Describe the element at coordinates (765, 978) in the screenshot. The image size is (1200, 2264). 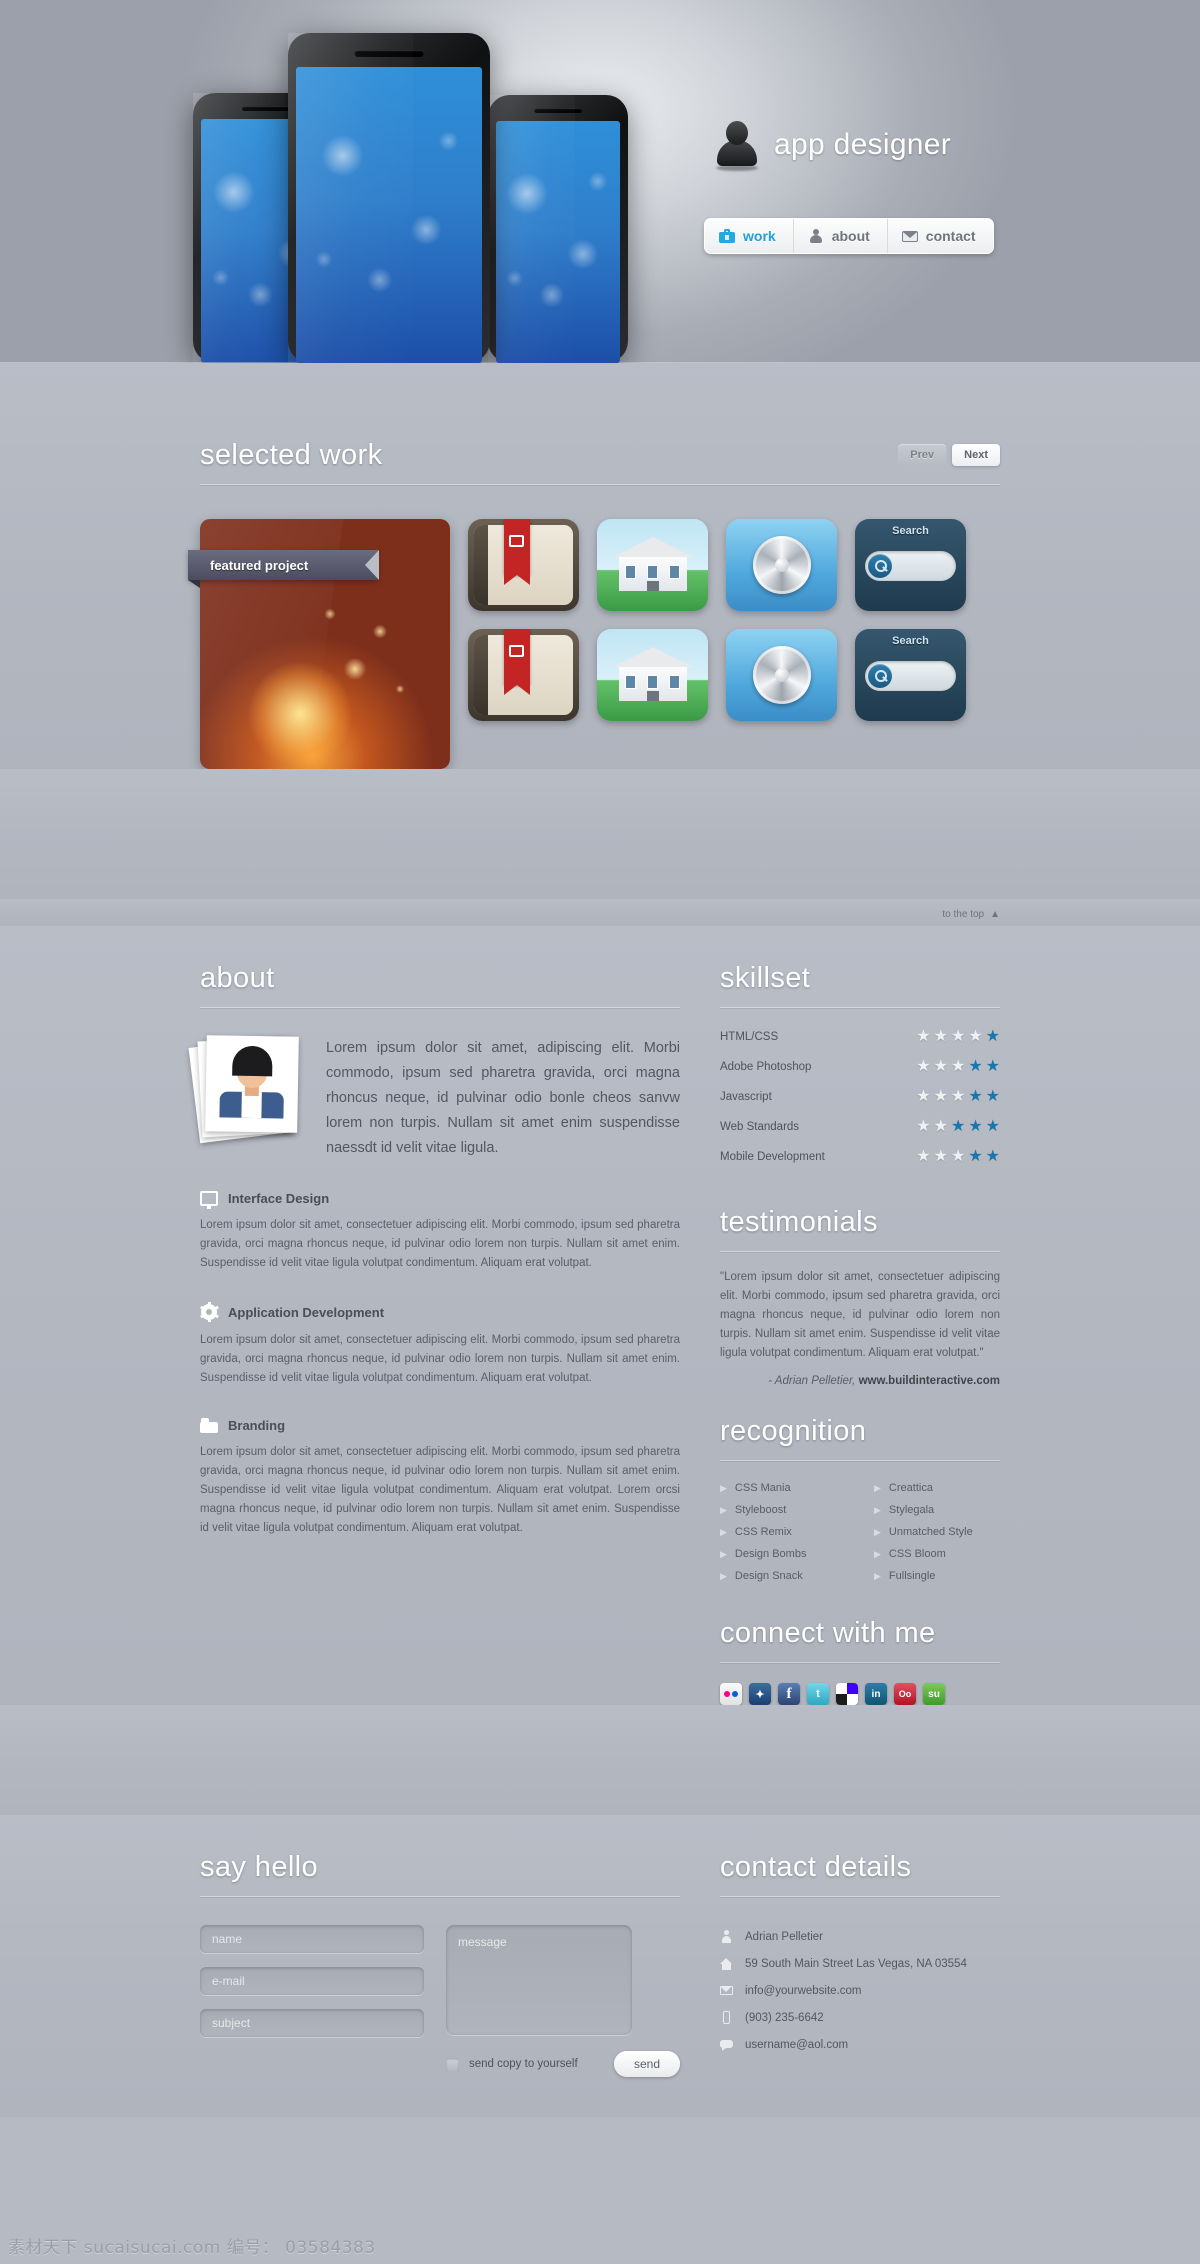
I see `section-title-skillset: skillset` at that location.